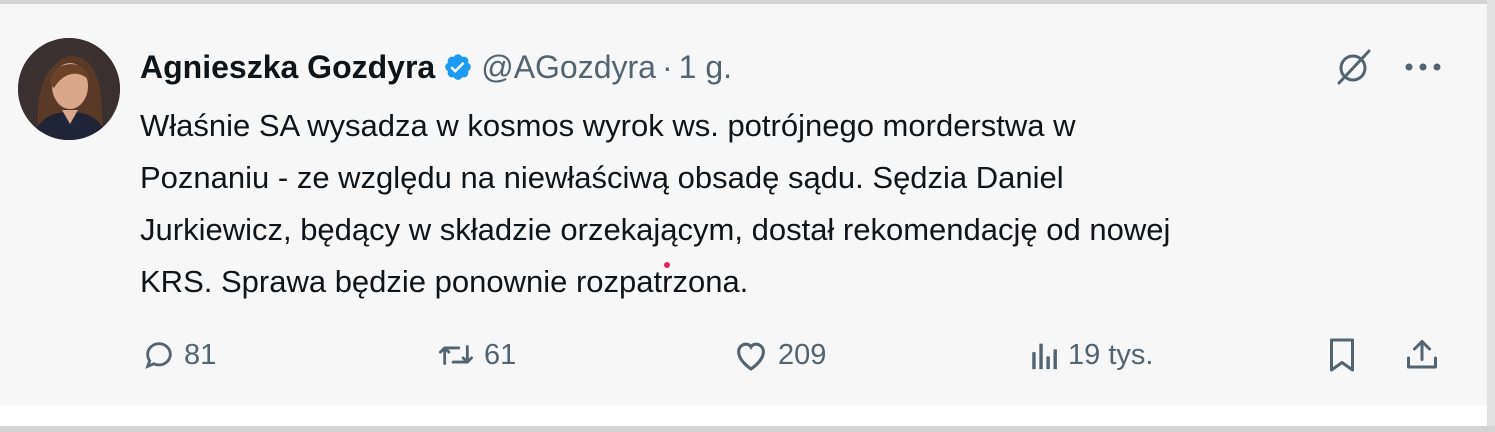 The height and width of the screenshot is (432, 1495). What do you see at coordinates (1423, 67) in the screenshot?
I see `more-icon` at bounding box center [1423, 67].